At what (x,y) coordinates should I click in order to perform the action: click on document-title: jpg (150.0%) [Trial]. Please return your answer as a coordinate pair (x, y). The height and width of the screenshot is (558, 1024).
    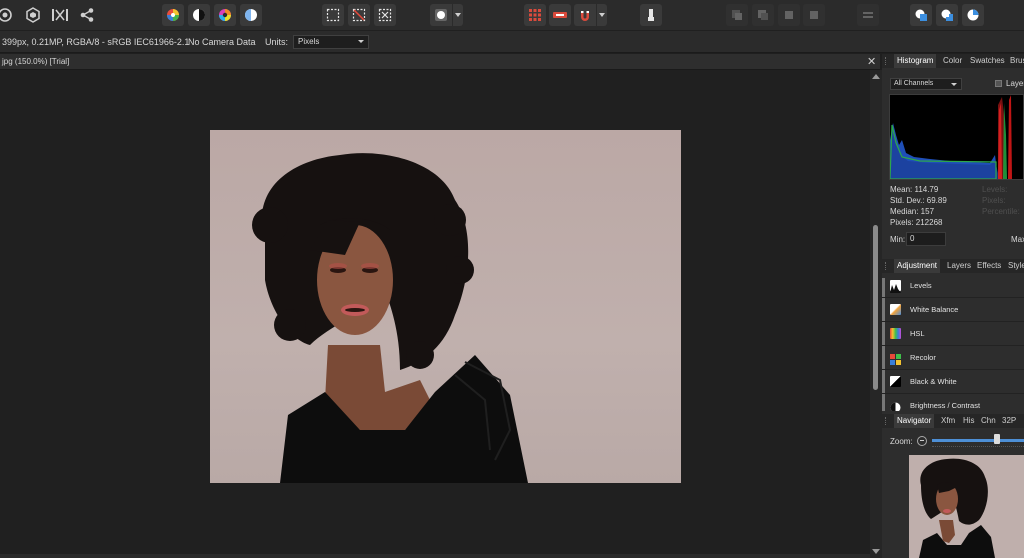
    Looking at the image, I should click on (36, 61).